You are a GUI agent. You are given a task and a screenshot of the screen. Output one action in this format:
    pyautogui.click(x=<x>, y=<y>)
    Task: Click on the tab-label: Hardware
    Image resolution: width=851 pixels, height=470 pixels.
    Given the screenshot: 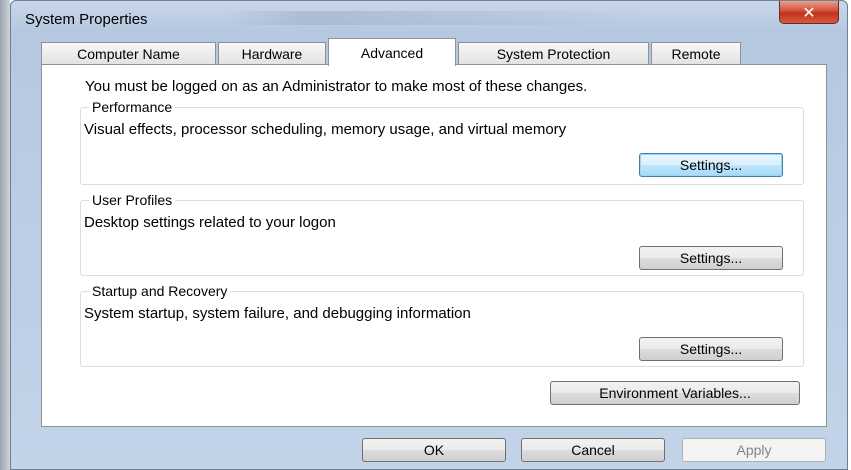 What is the action you would take?
    pyautogui.click(x=272, y=53)
    